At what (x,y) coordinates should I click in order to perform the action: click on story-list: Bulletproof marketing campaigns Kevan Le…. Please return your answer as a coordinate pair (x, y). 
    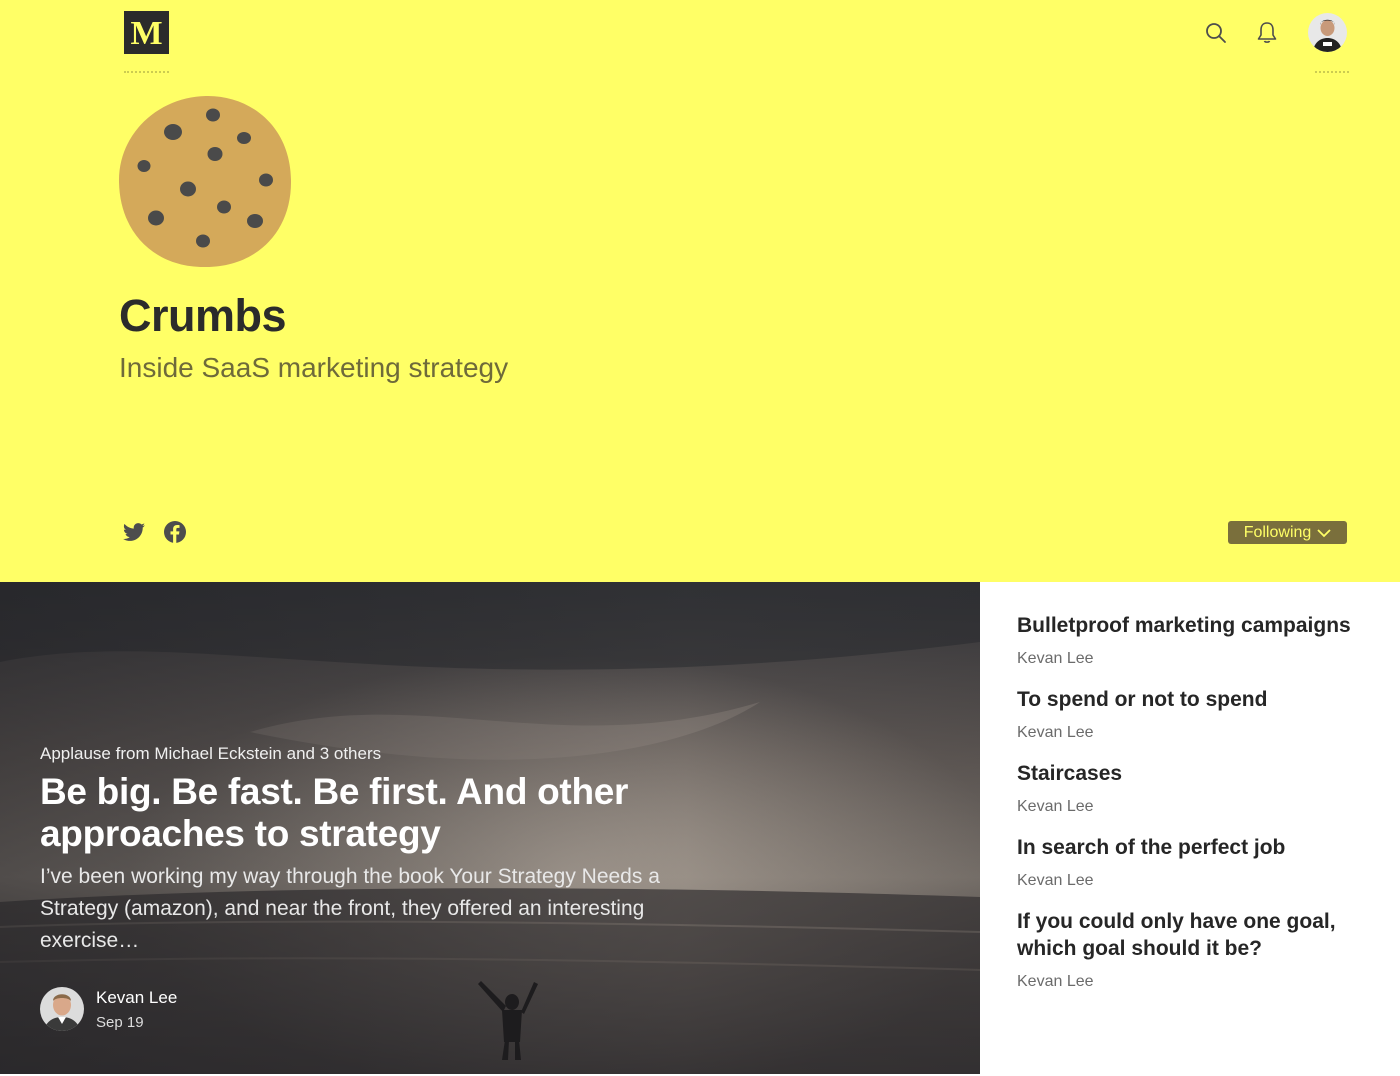
    Looking at the image, I should click on (1197, 801).